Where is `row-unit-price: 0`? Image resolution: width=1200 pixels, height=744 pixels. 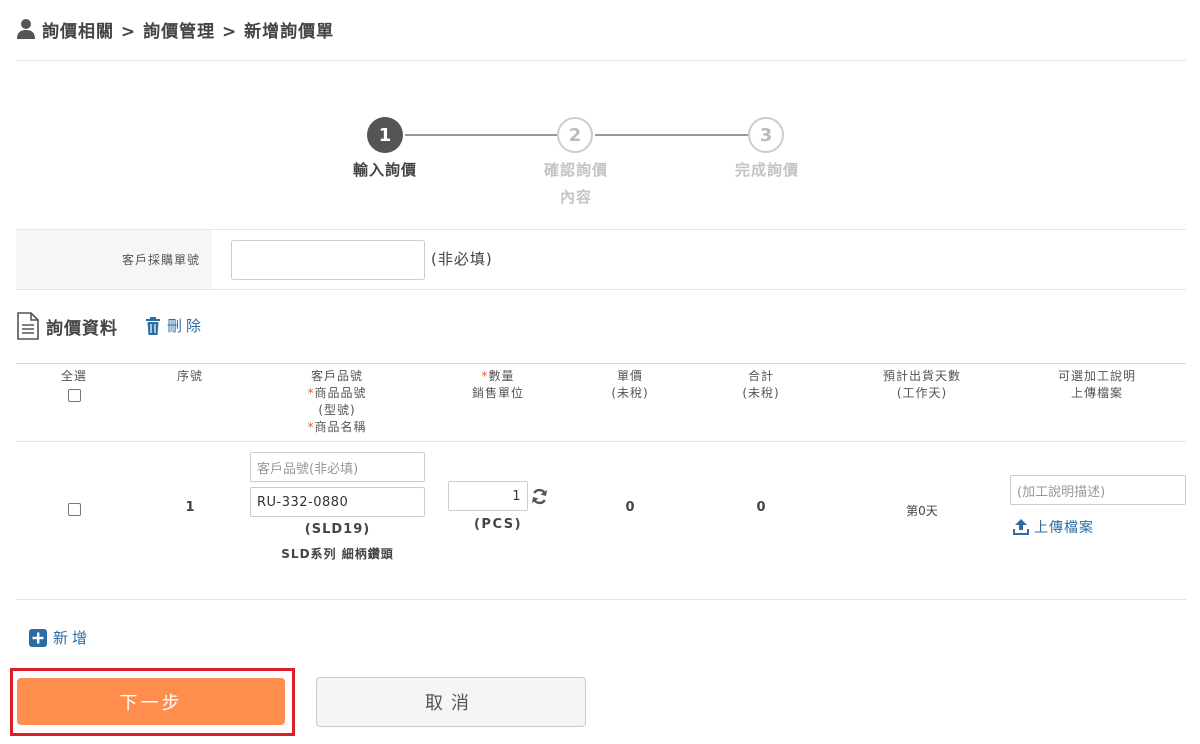
row-unit-price: 0 is located at coordinates (630, 507).